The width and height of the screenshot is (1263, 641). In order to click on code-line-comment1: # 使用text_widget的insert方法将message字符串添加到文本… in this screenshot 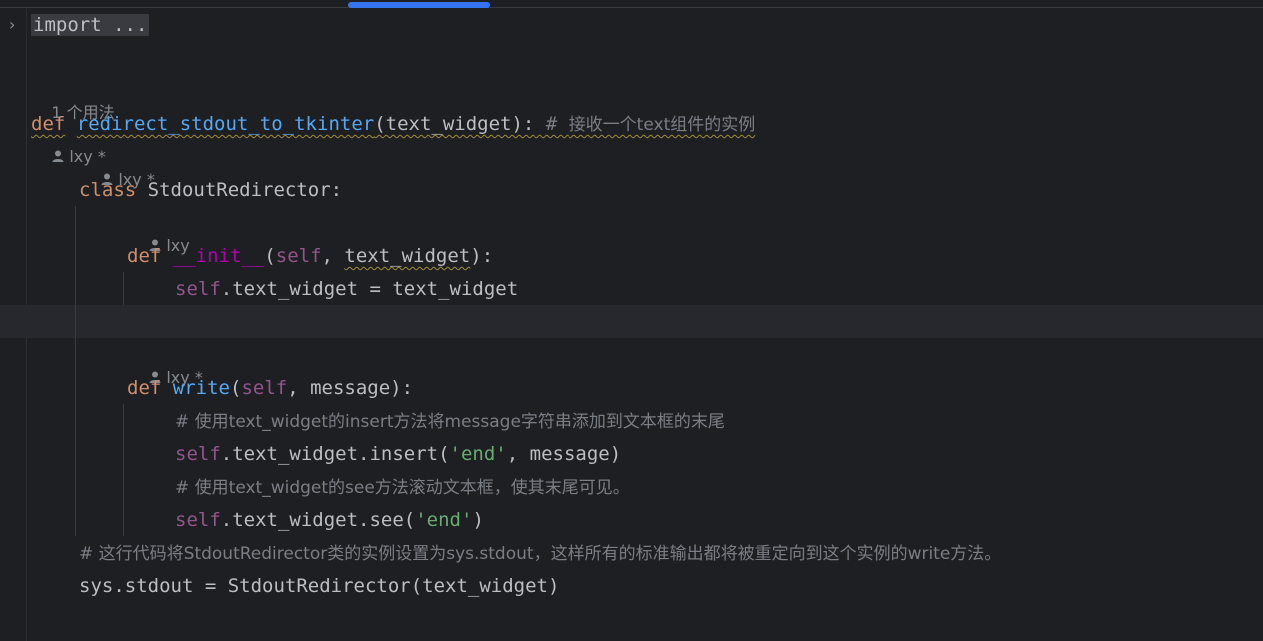, I will do `click(450, 421)`.